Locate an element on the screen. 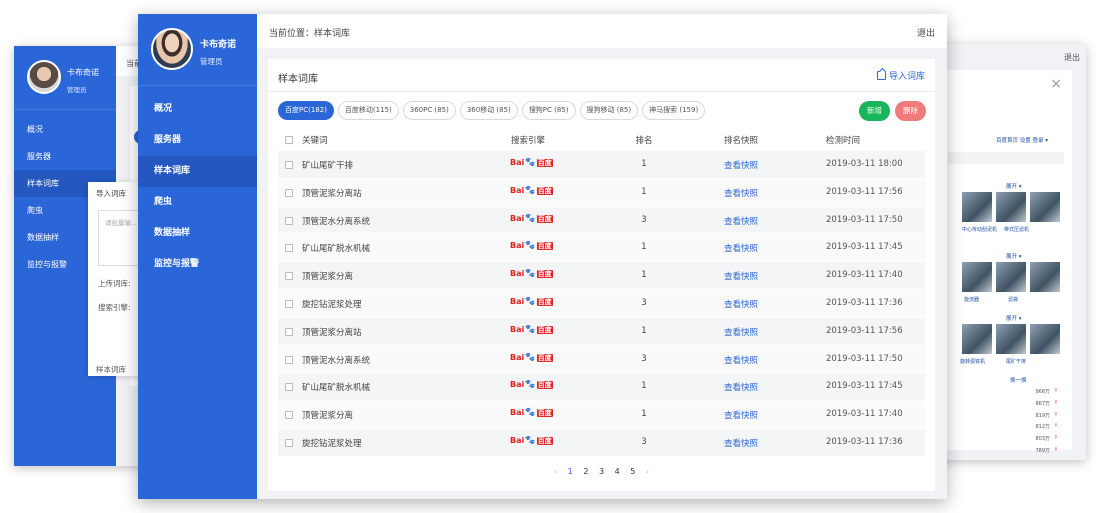  import-modal-title: 导入词库 is located at coordinates (111, 193).